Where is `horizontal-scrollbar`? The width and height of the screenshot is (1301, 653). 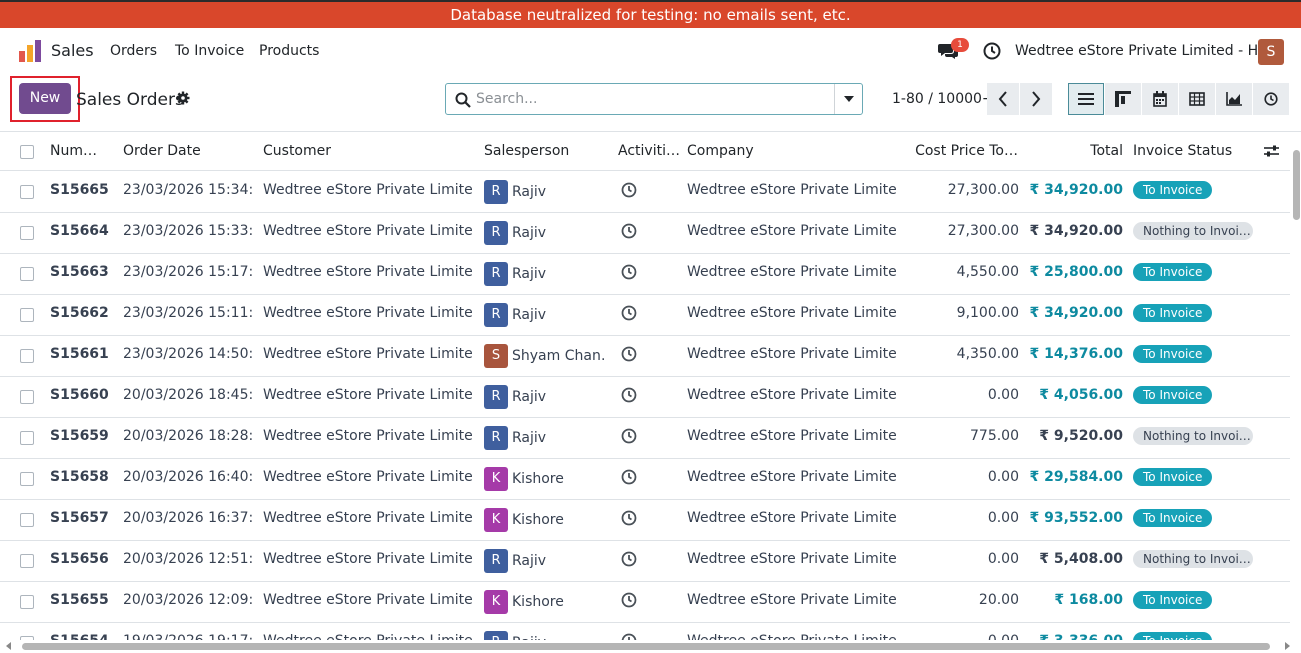
horizontal-scrollbar is located at coordinates (650, 646).